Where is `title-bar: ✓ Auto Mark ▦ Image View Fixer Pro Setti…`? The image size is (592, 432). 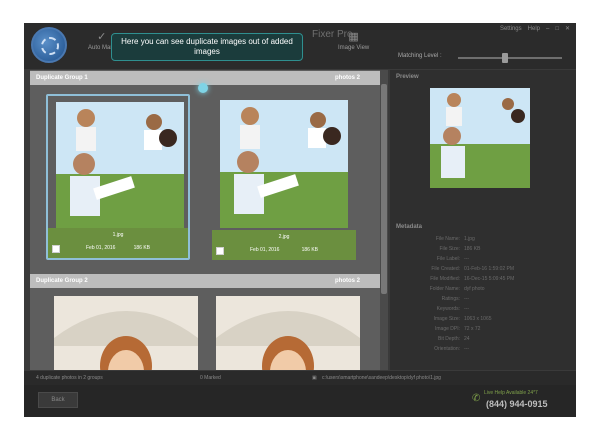 title-bar: ✓ Auto Mark ▦ Image View Fixer Pro Setti… is located at coordinates (300, 46).